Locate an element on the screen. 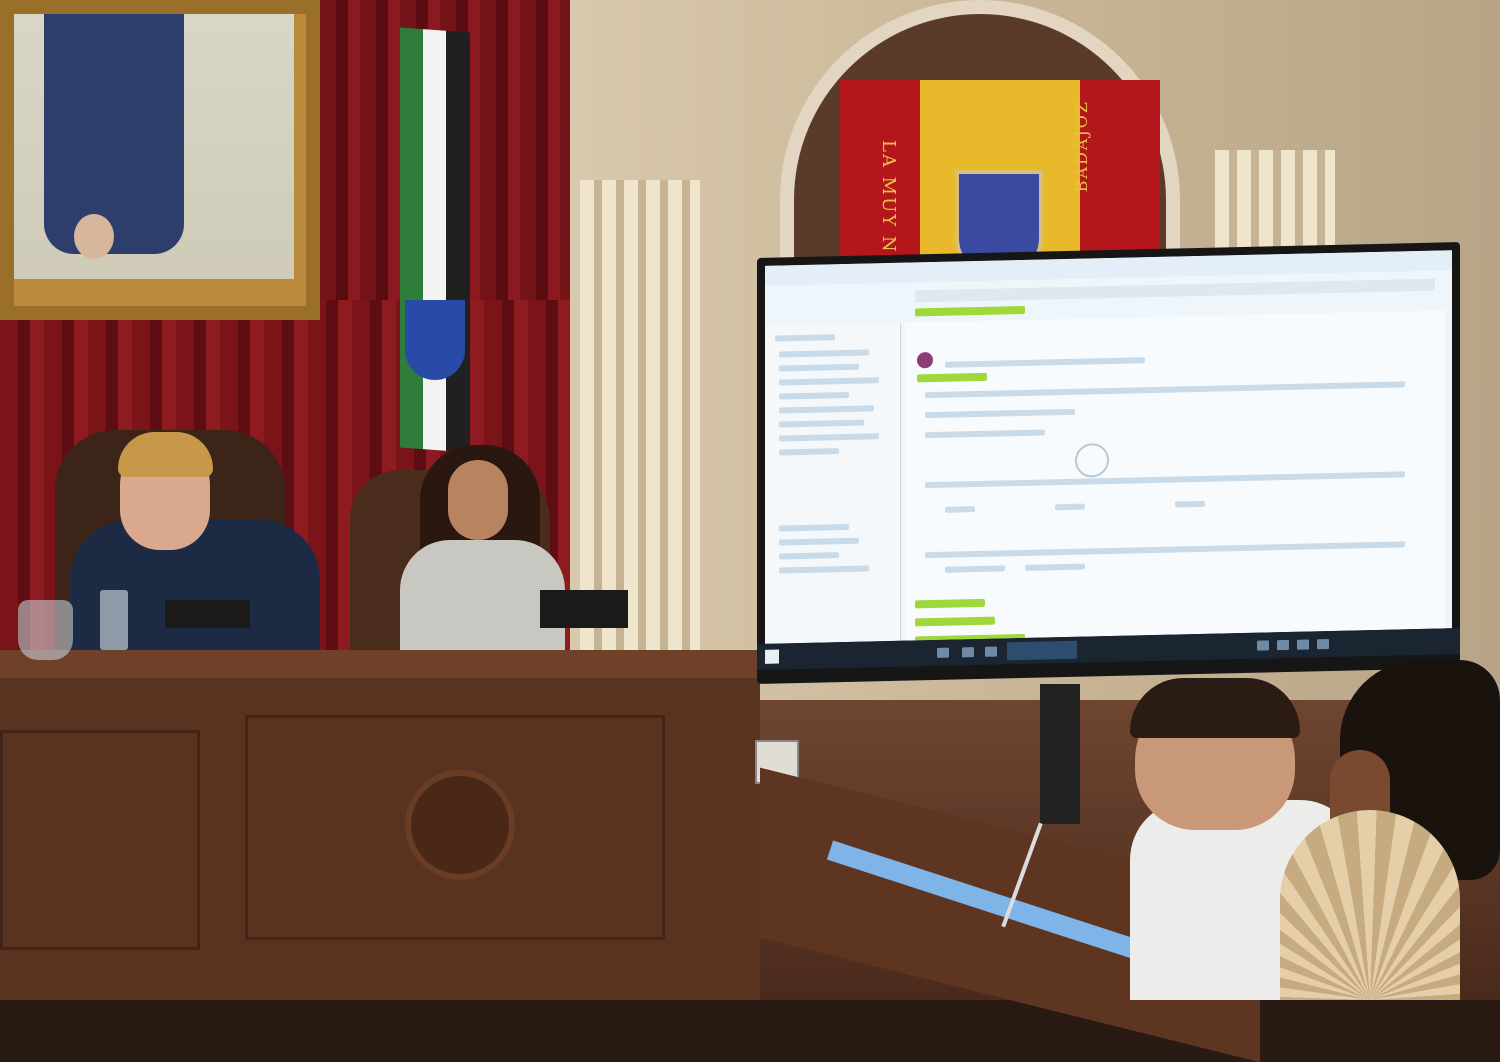 The height and width of the screenshot is (1062, 1500). fluted-pilaster is located at coordinates (640, 415).